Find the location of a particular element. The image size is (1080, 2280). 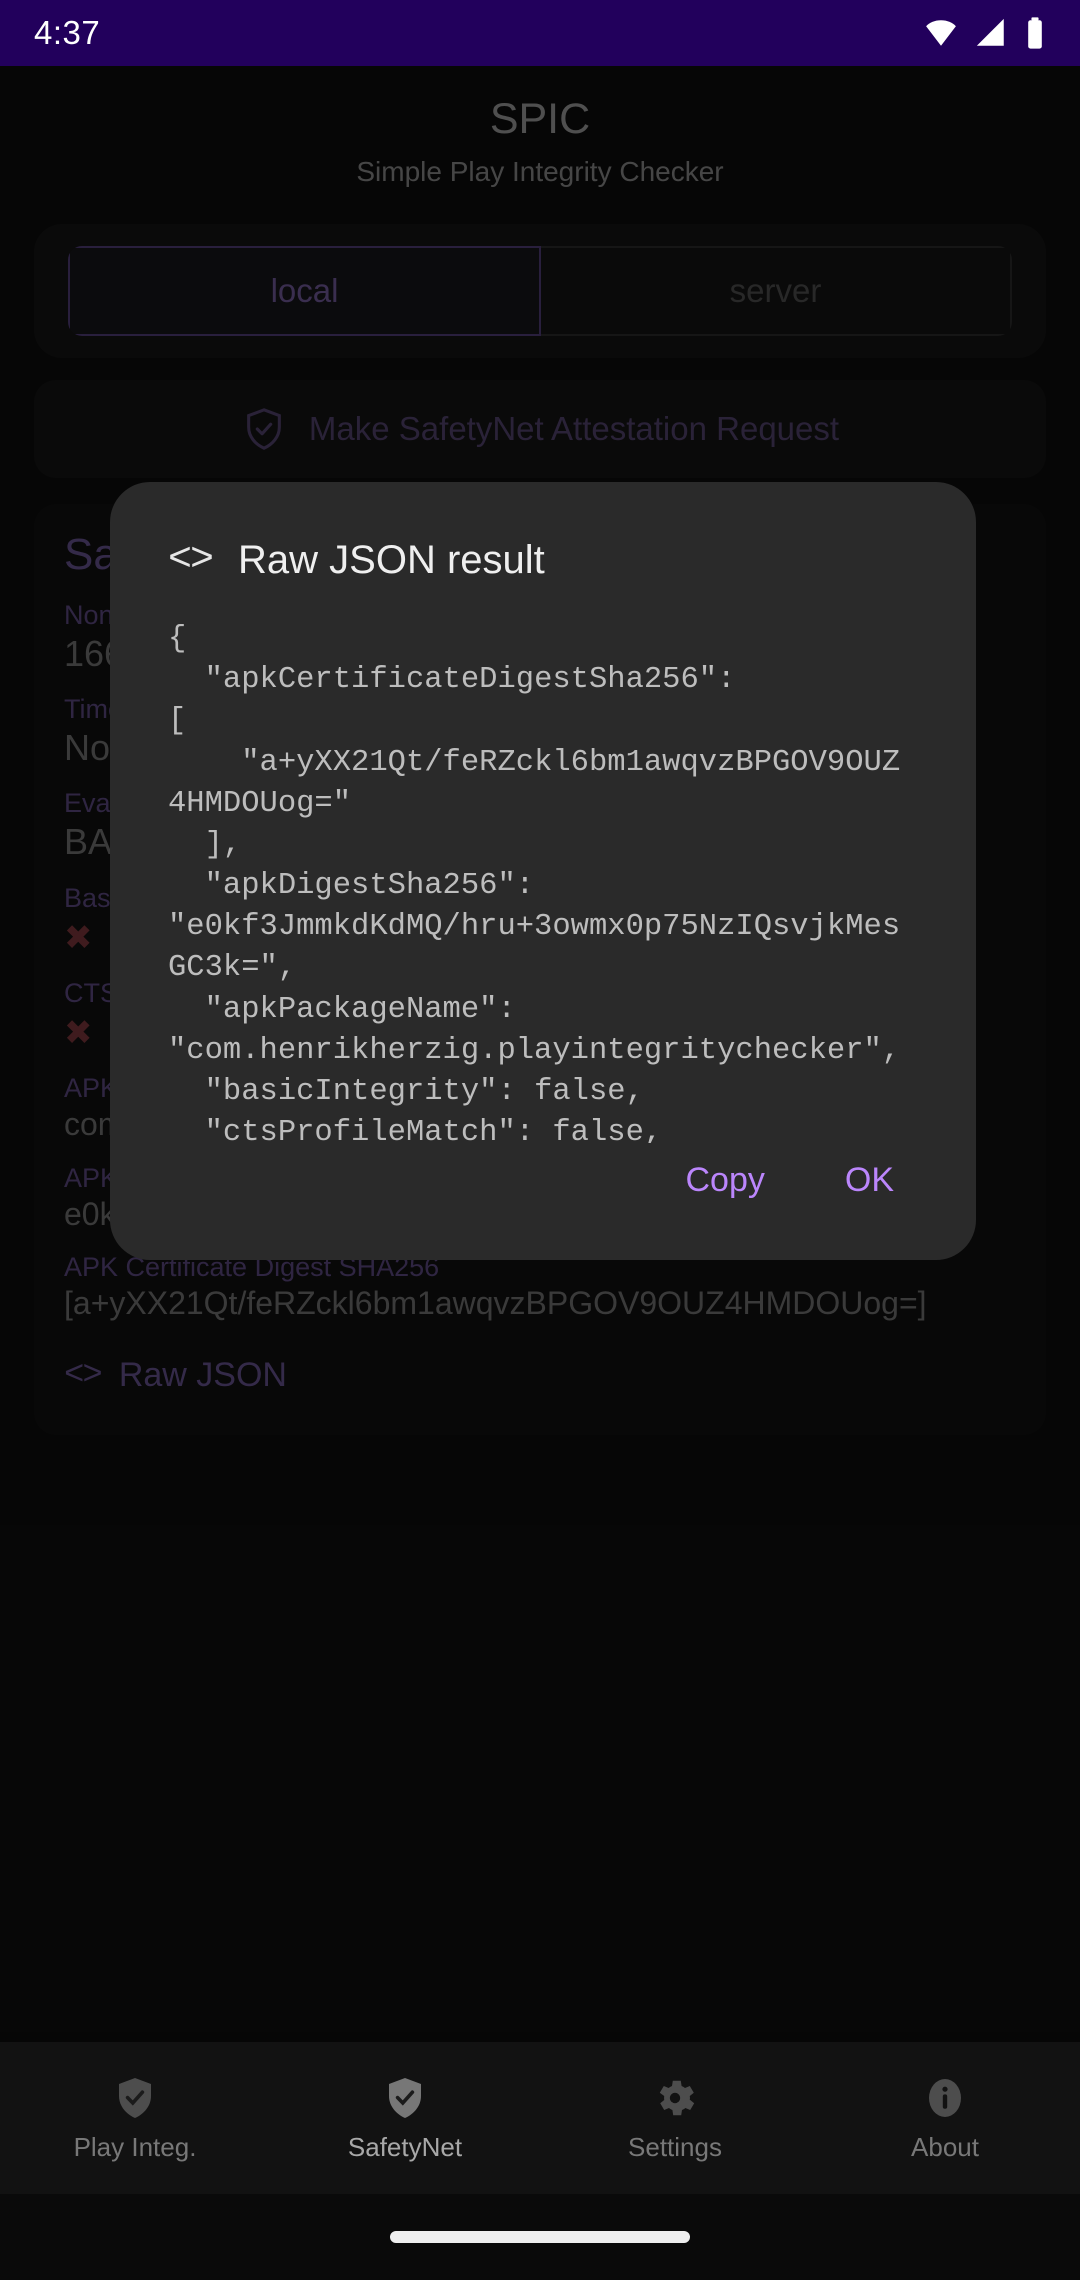

nav-item-play-integrity: Play Integ. is located at coordinates (135, 2118).